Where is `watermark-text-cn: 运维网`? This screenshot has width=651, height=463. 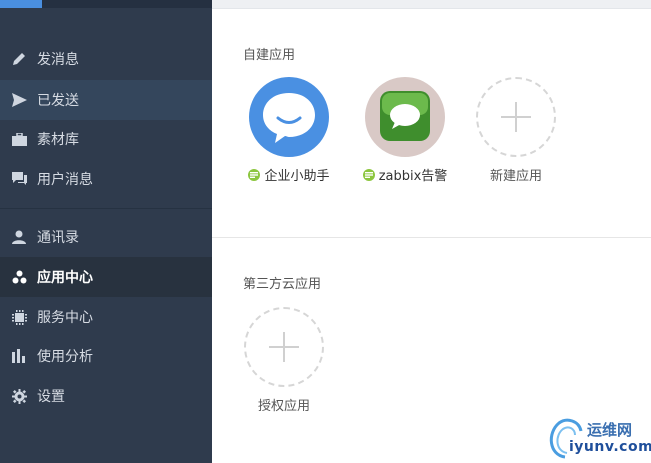 watermark-text-cn: 运维网 is located at coordinates (610, 430).